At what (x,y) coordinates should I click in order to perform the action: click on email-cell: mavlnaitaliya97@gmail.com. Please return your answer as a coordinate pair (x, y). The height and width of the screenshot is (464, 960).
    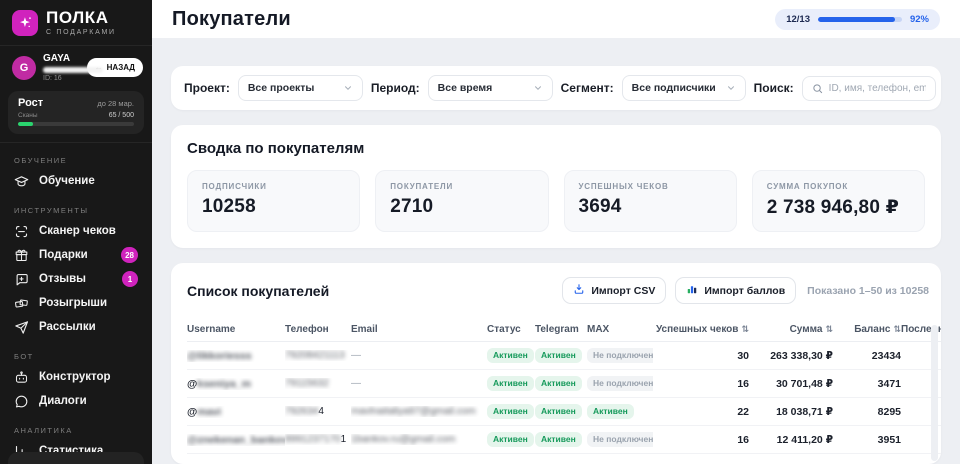
    Looking at the image, I should click on (413, 411).